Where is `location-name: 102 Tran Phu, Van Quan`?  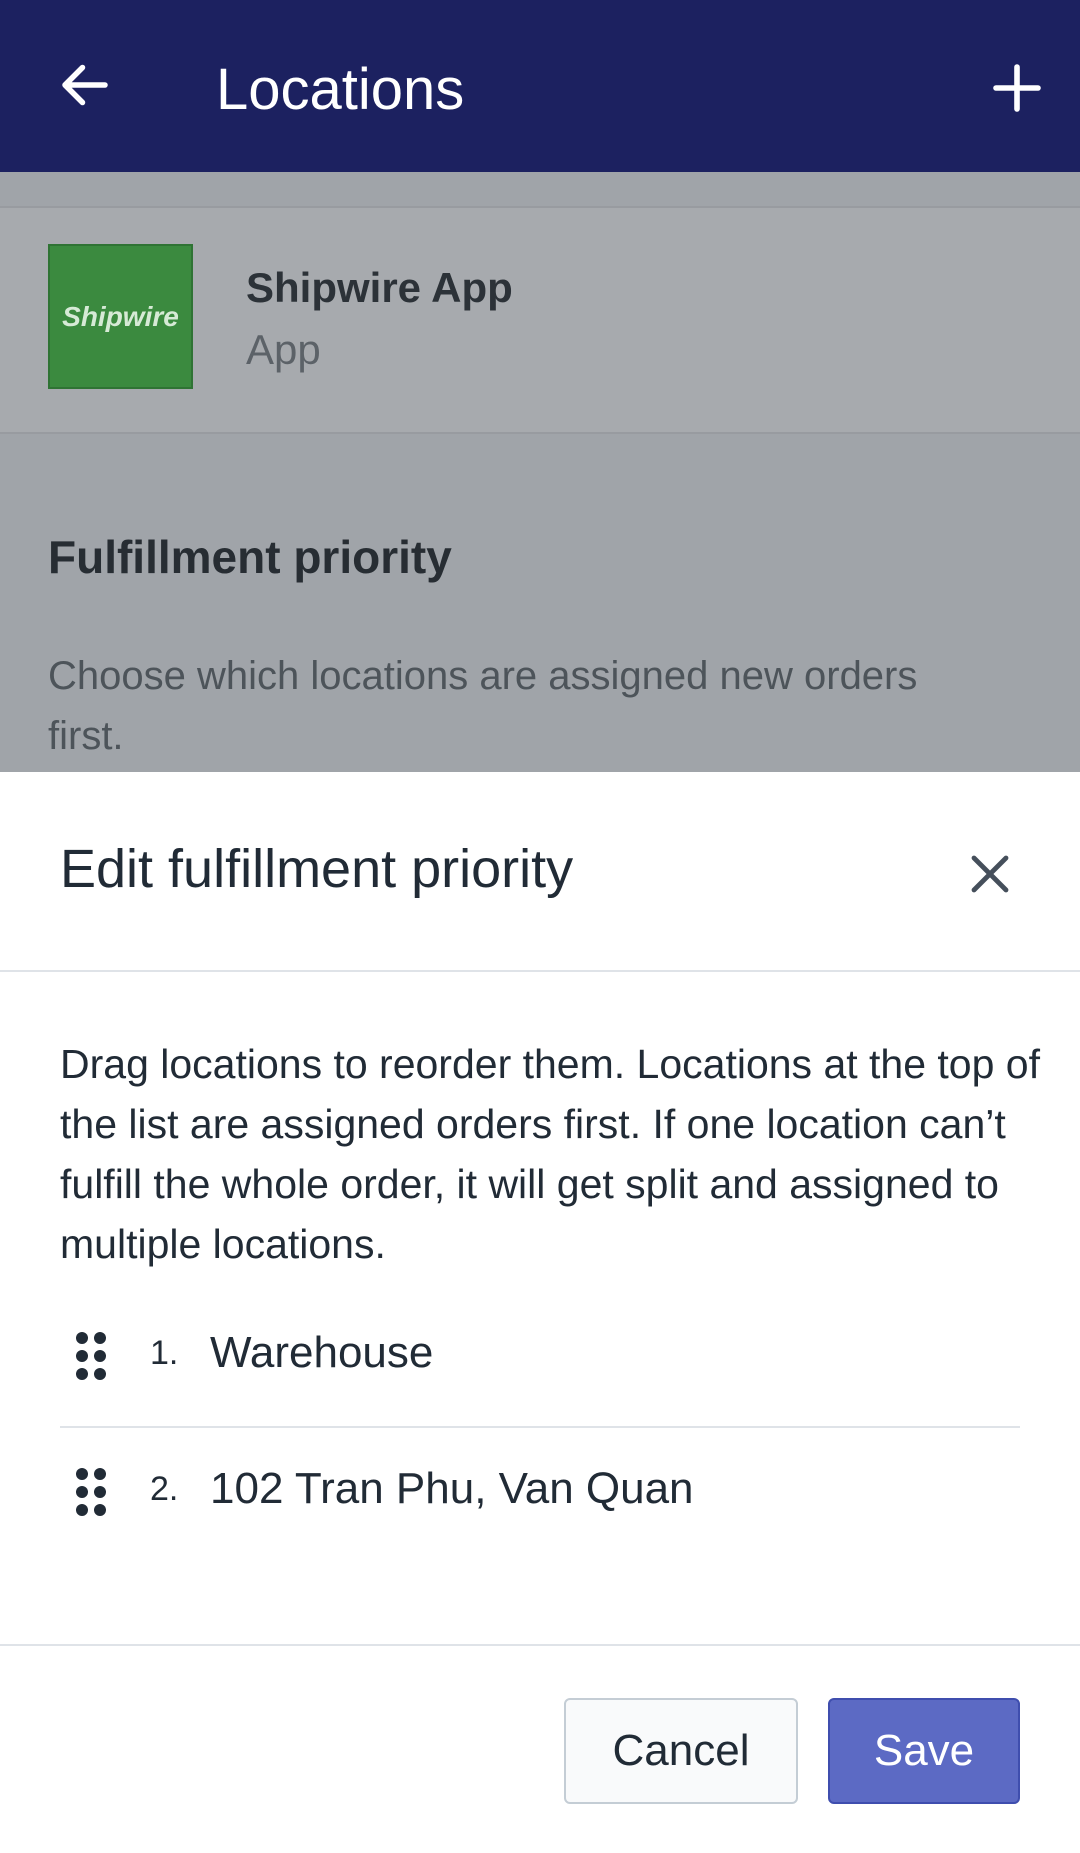 location-name: 102 Tran Phu, Van Quan is located at coordinates (452, 1488).